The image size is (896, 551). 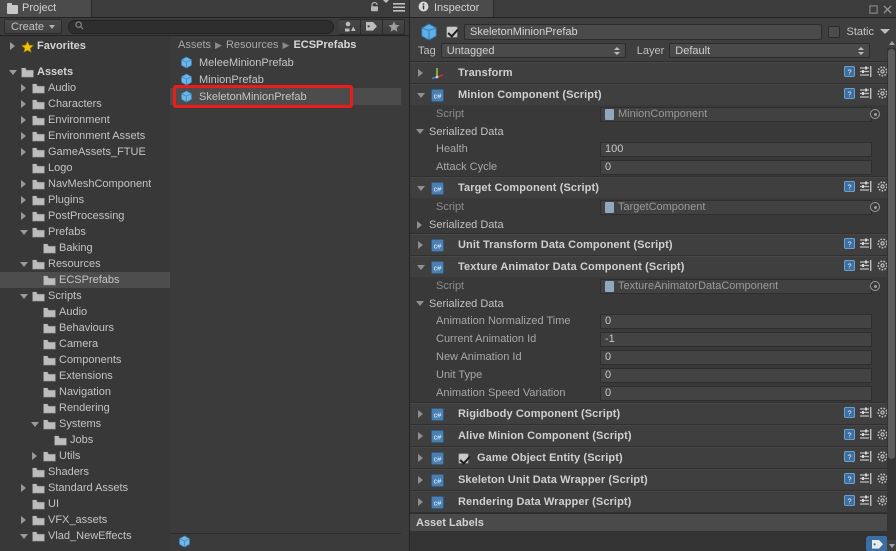 I want to click on component-header: c# Rigidbody Component (Script)?, so click(x=653, y=413).